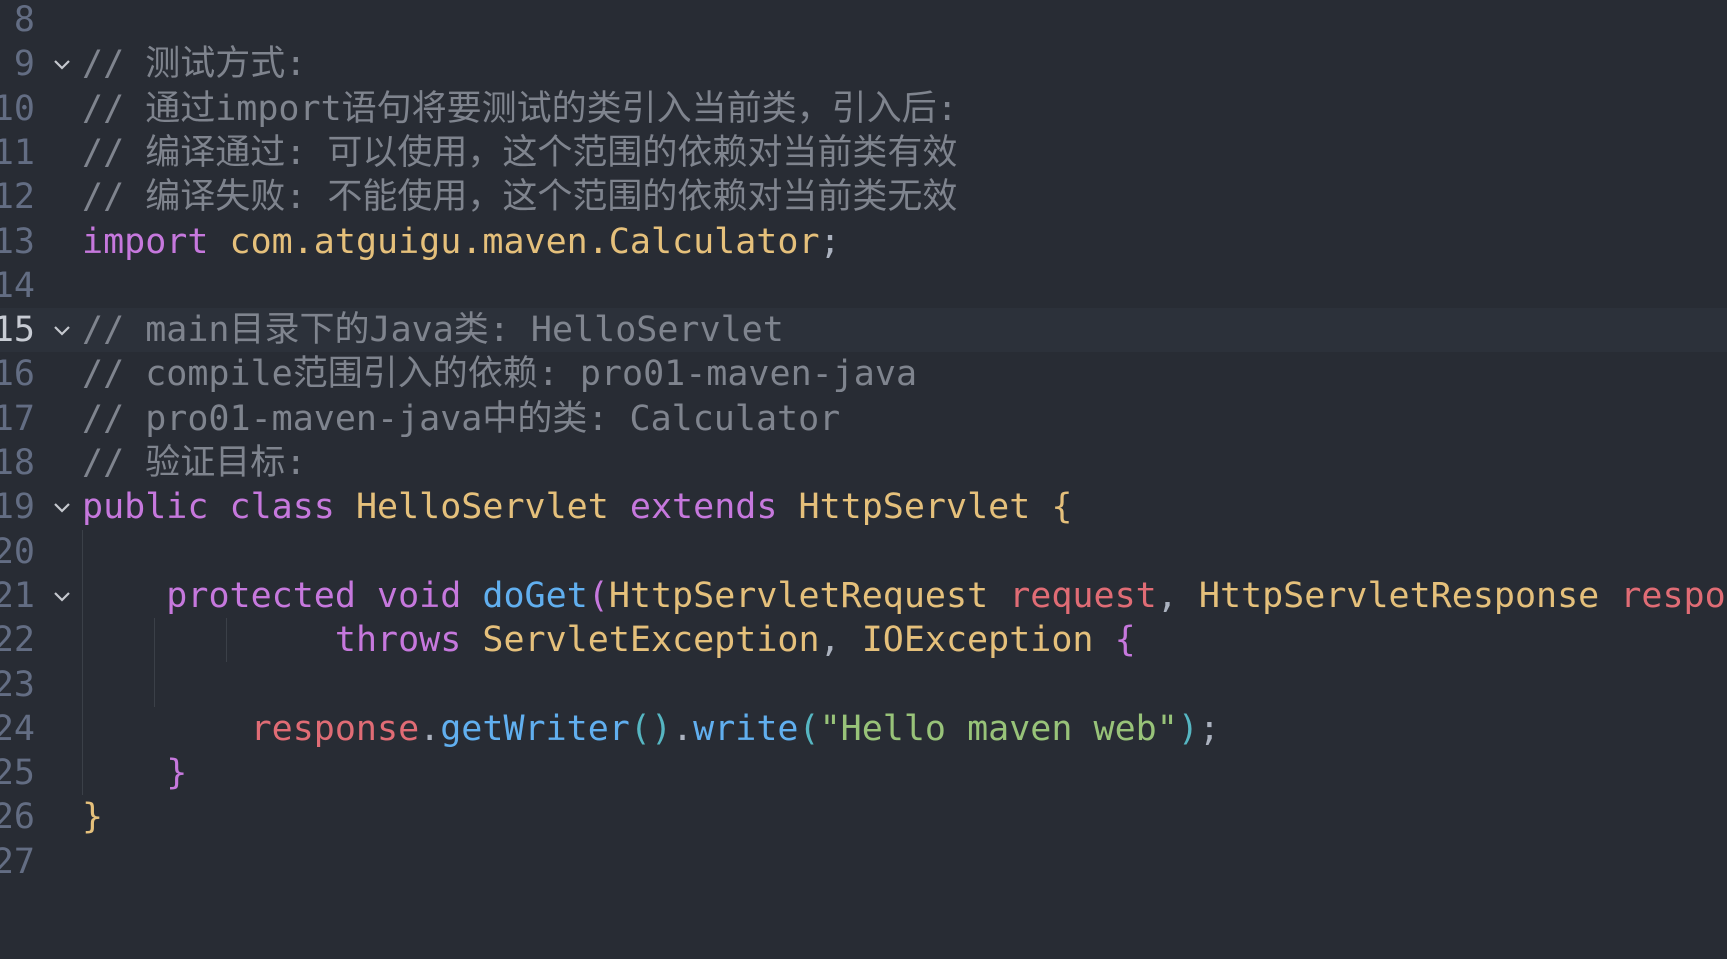 This screenshot has height=959, width=1727. I want to click on code-text: // 测试方式:, so click(194, 64).